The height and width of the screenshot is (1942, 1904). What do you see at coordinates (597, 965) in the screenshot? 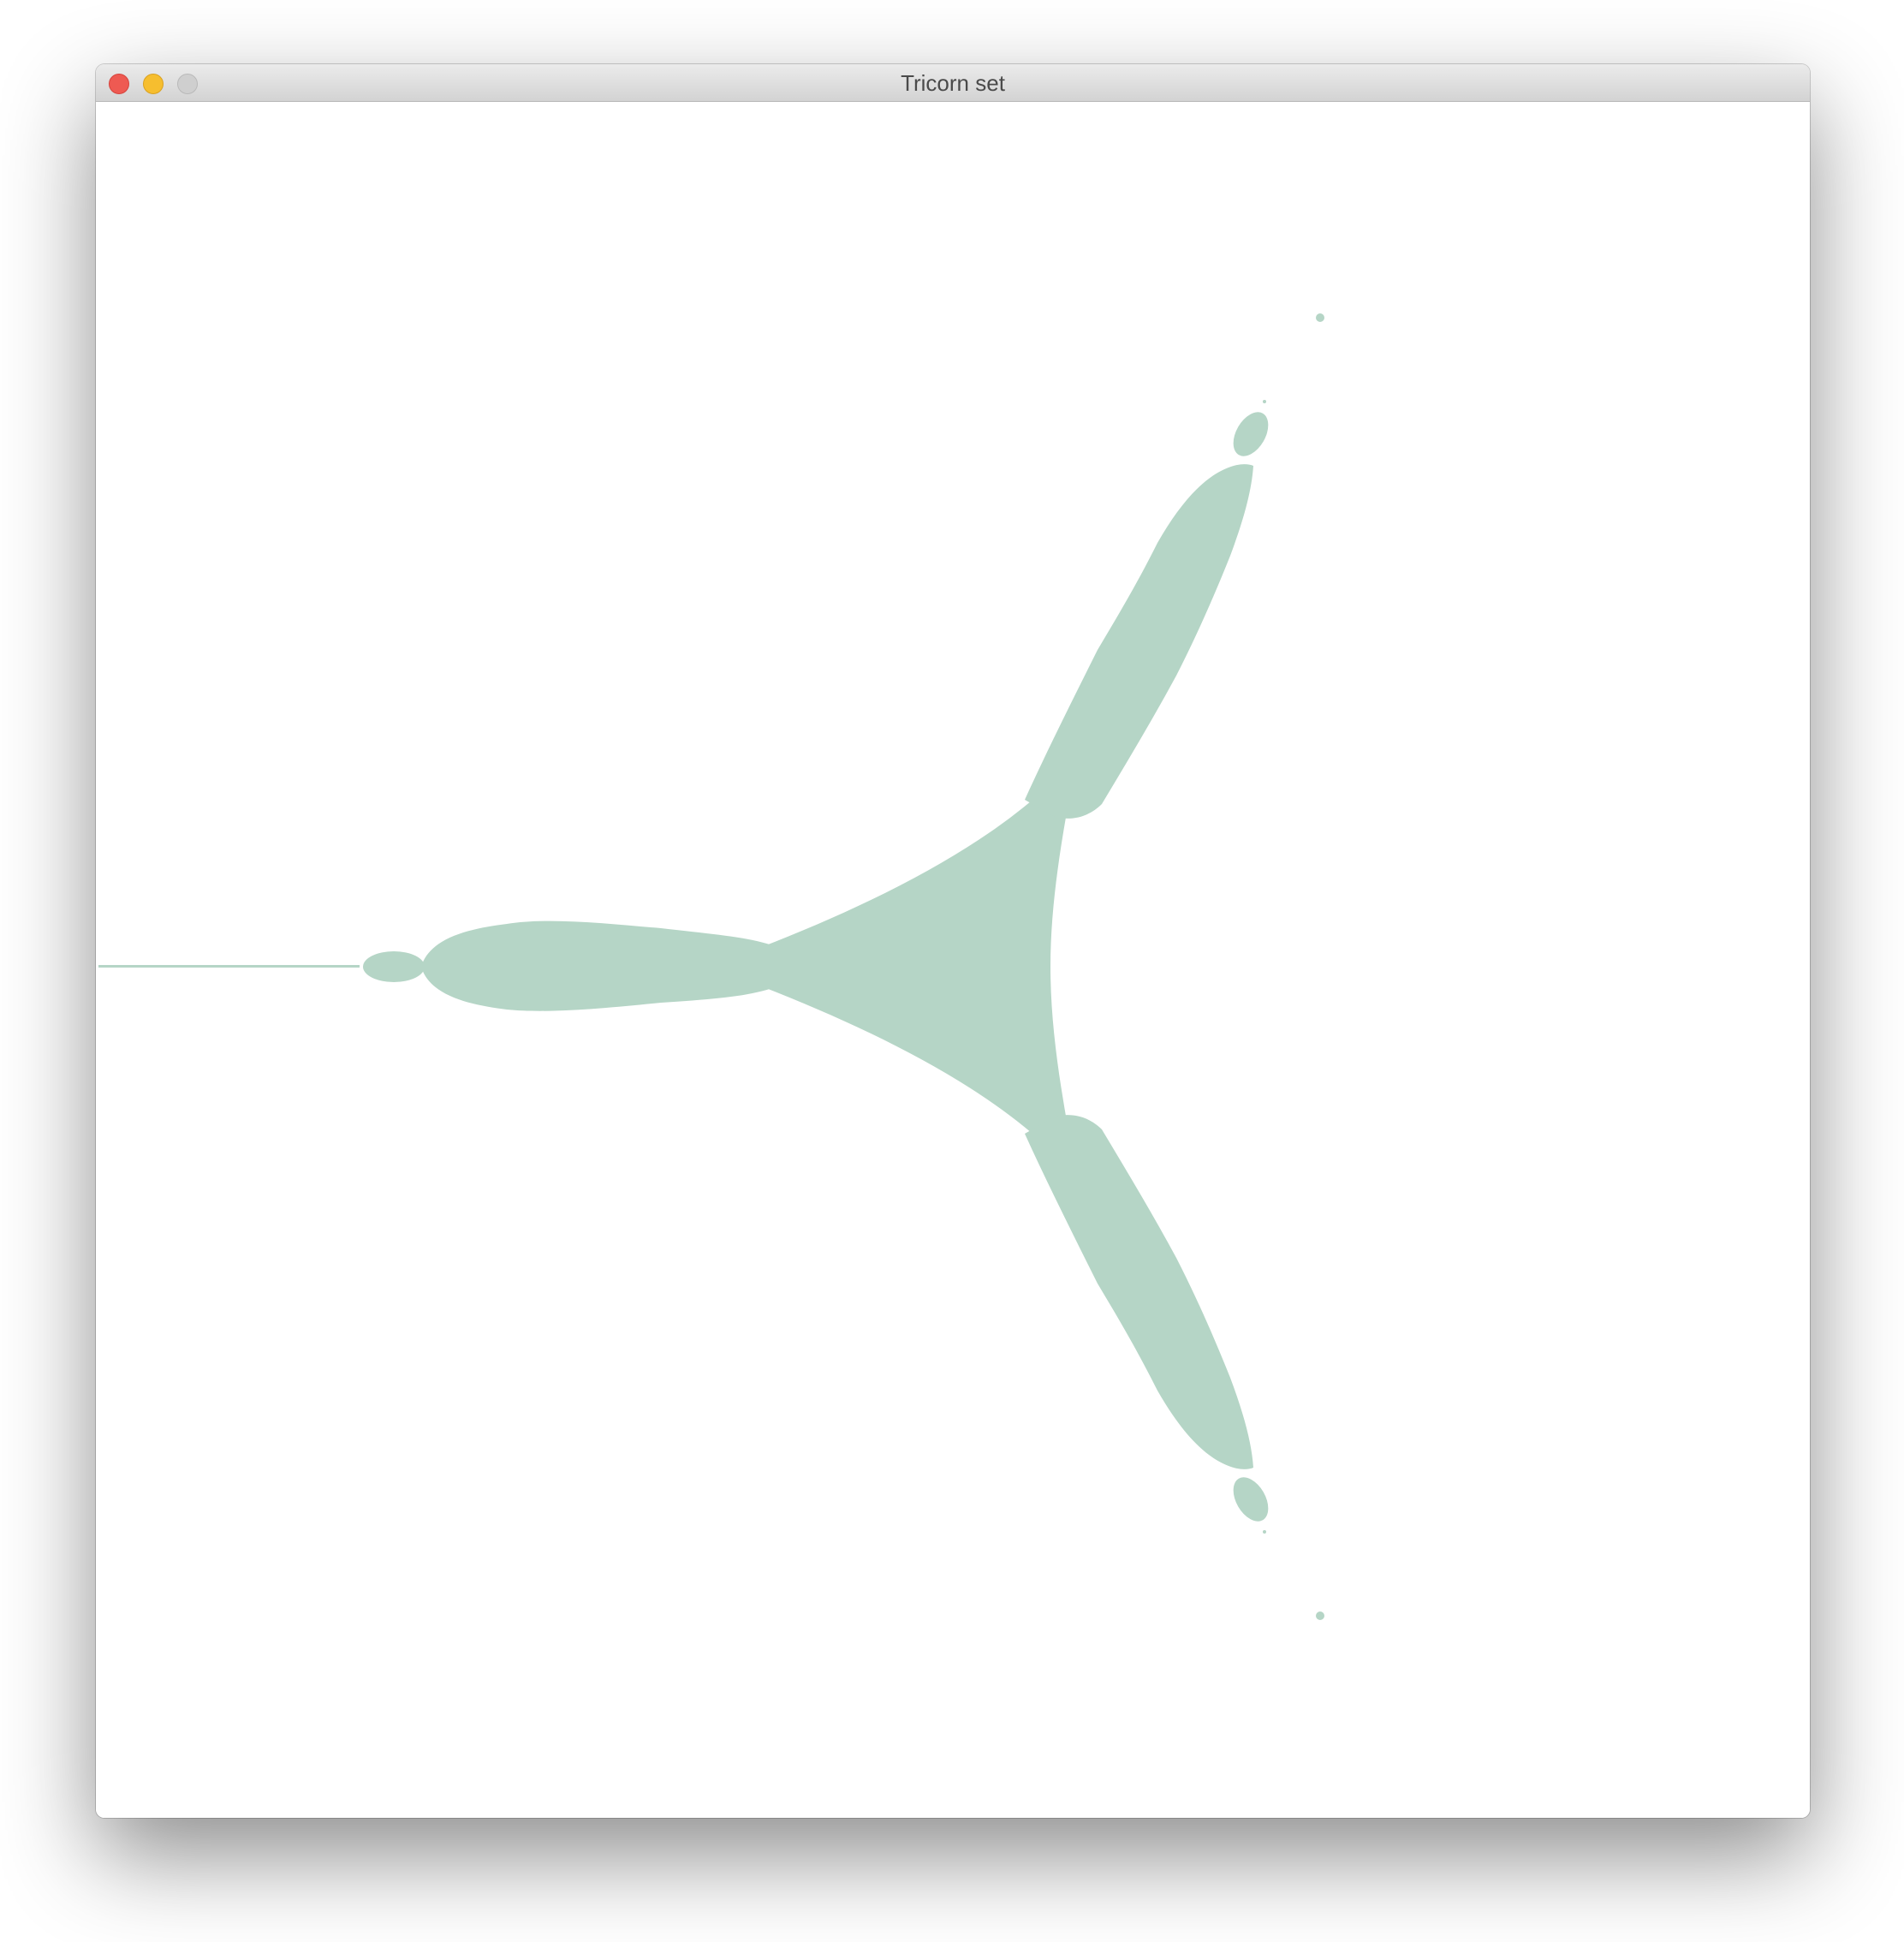
I see `fractal-left-lobe` at bounding box center [597, 965].